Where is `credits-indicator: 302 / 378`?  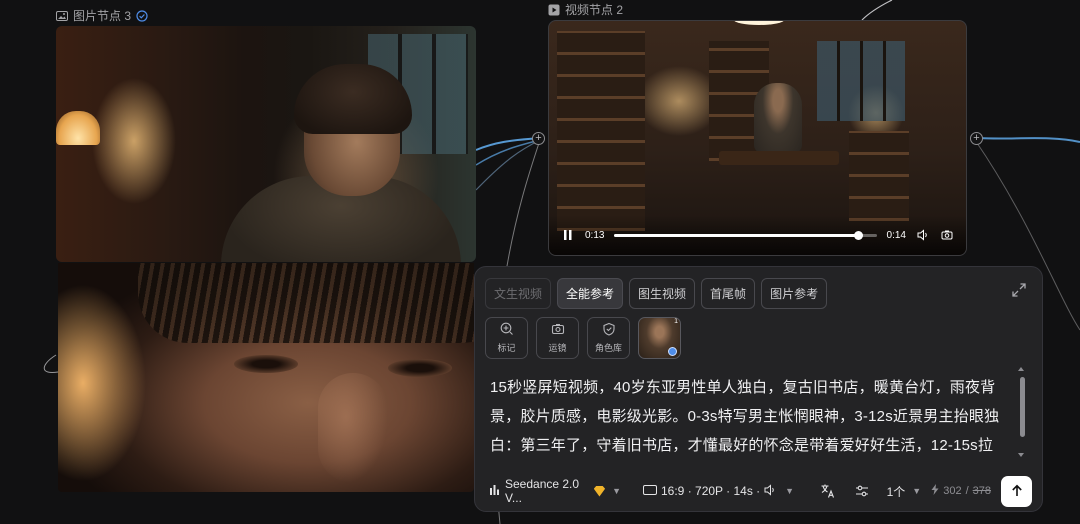 credits-indicator: 302 / 378 is located at coordinates (961, 491).